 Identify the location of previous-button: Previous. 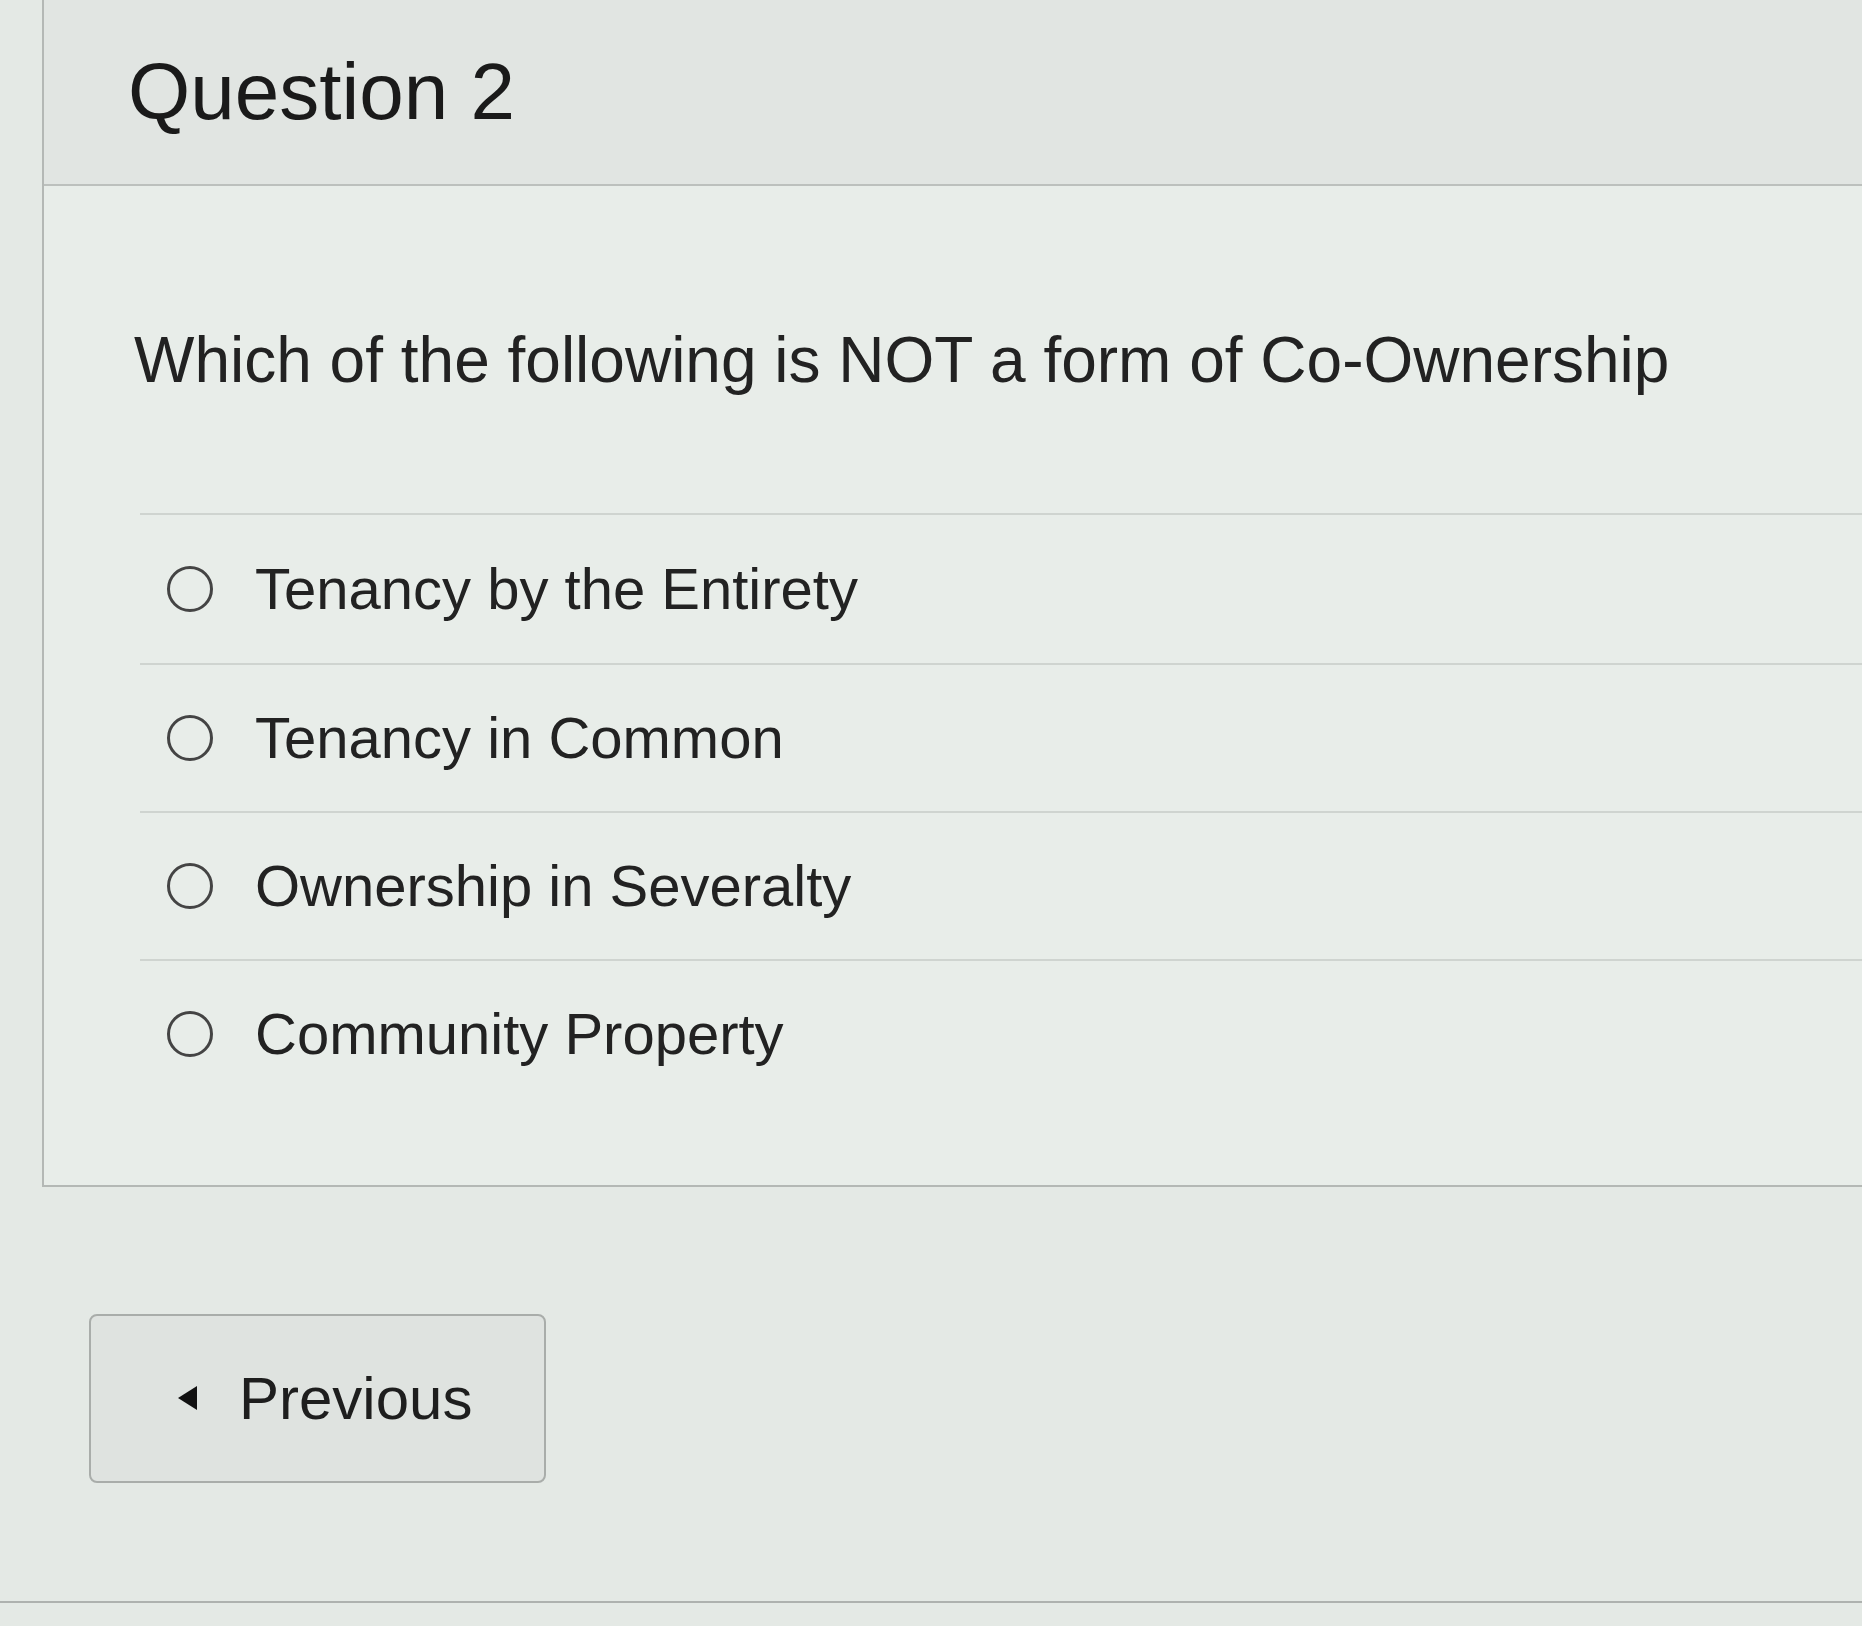
(317, 1398).